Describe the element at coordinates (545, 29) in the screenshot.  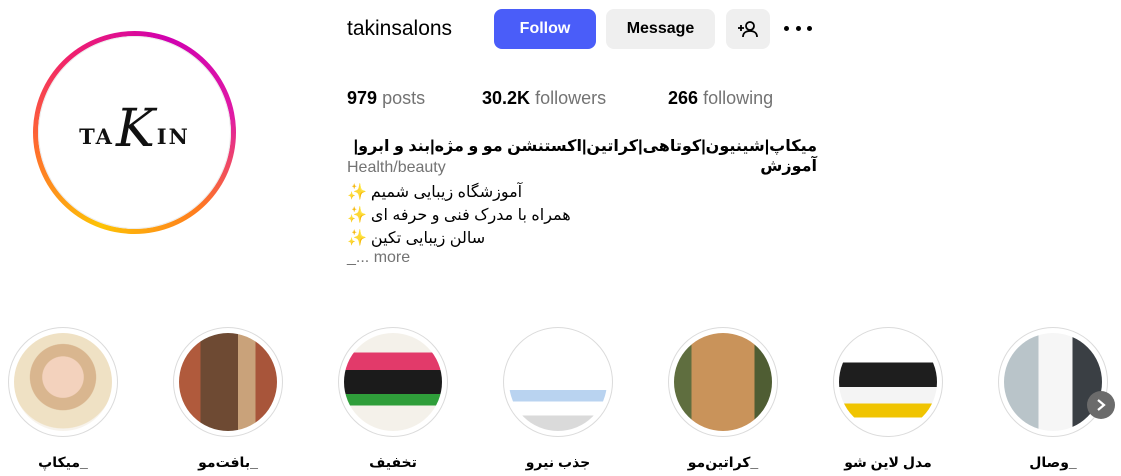
I see `follow-button: Follow` at that location.